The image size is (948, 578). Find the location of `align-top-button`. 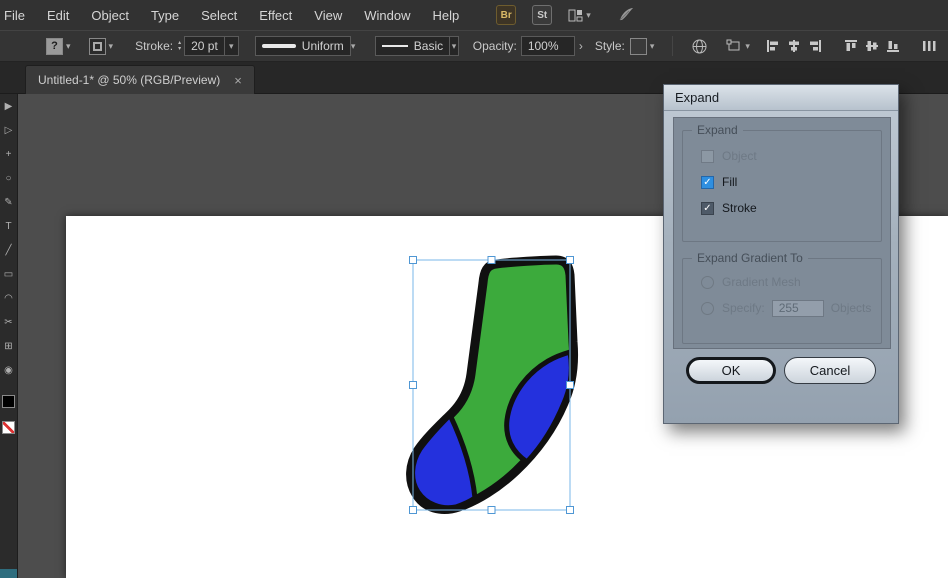

align-top-button is located at coordinates (851, 46).